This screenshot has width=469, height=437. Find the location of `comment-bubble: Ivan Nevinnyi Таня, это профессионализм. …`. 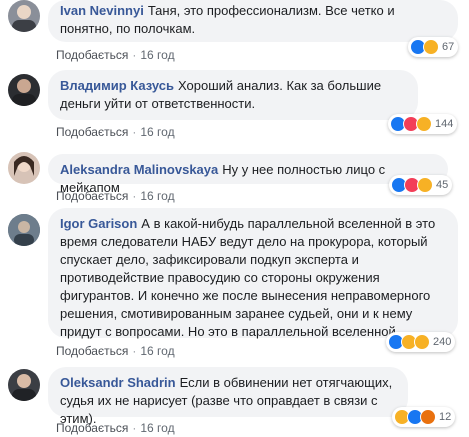

comment-bubble: Ivan Nevinnyi Таня, это профессионализм. … is located at coordinates (253, 21).